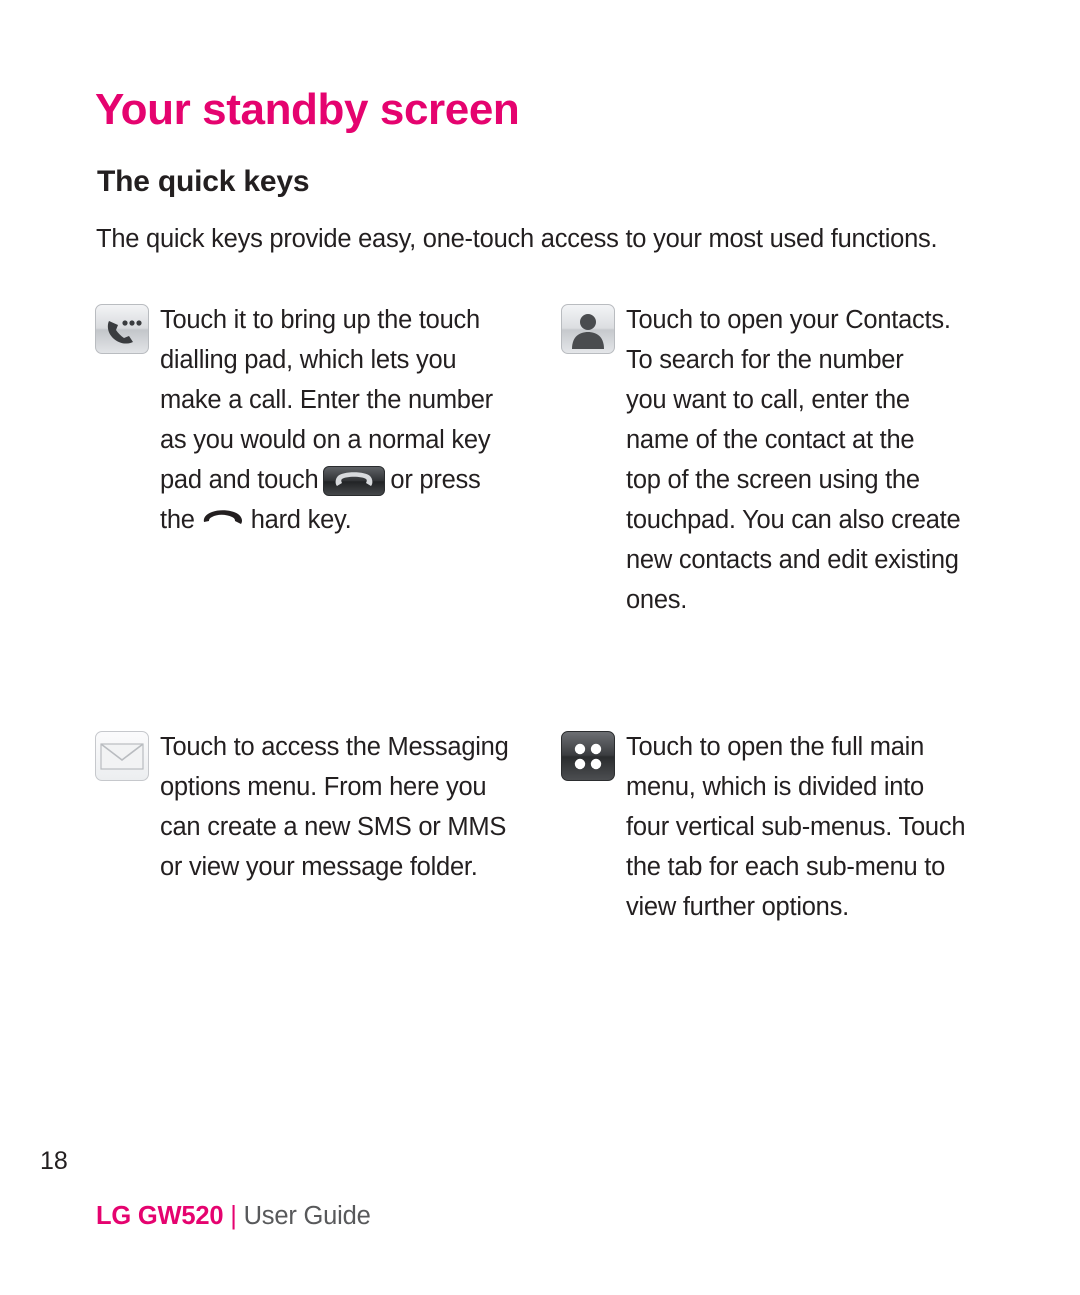 This screenshot has width=1080, height=1295. Describe the element at coordinates (177, 520) in the screenshot. I see `call-line-6-pre: the` at that location.